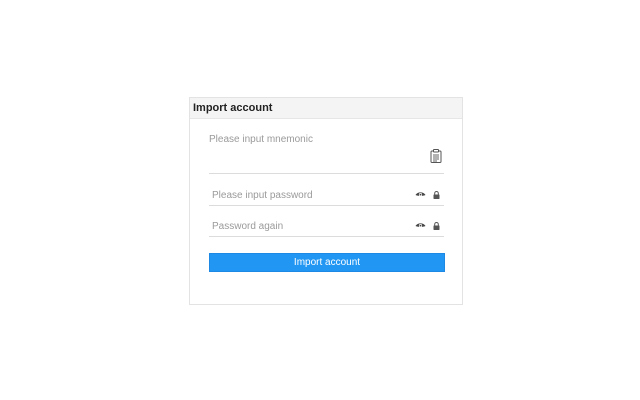  I want to click on password-again-field, so click(326, 227).